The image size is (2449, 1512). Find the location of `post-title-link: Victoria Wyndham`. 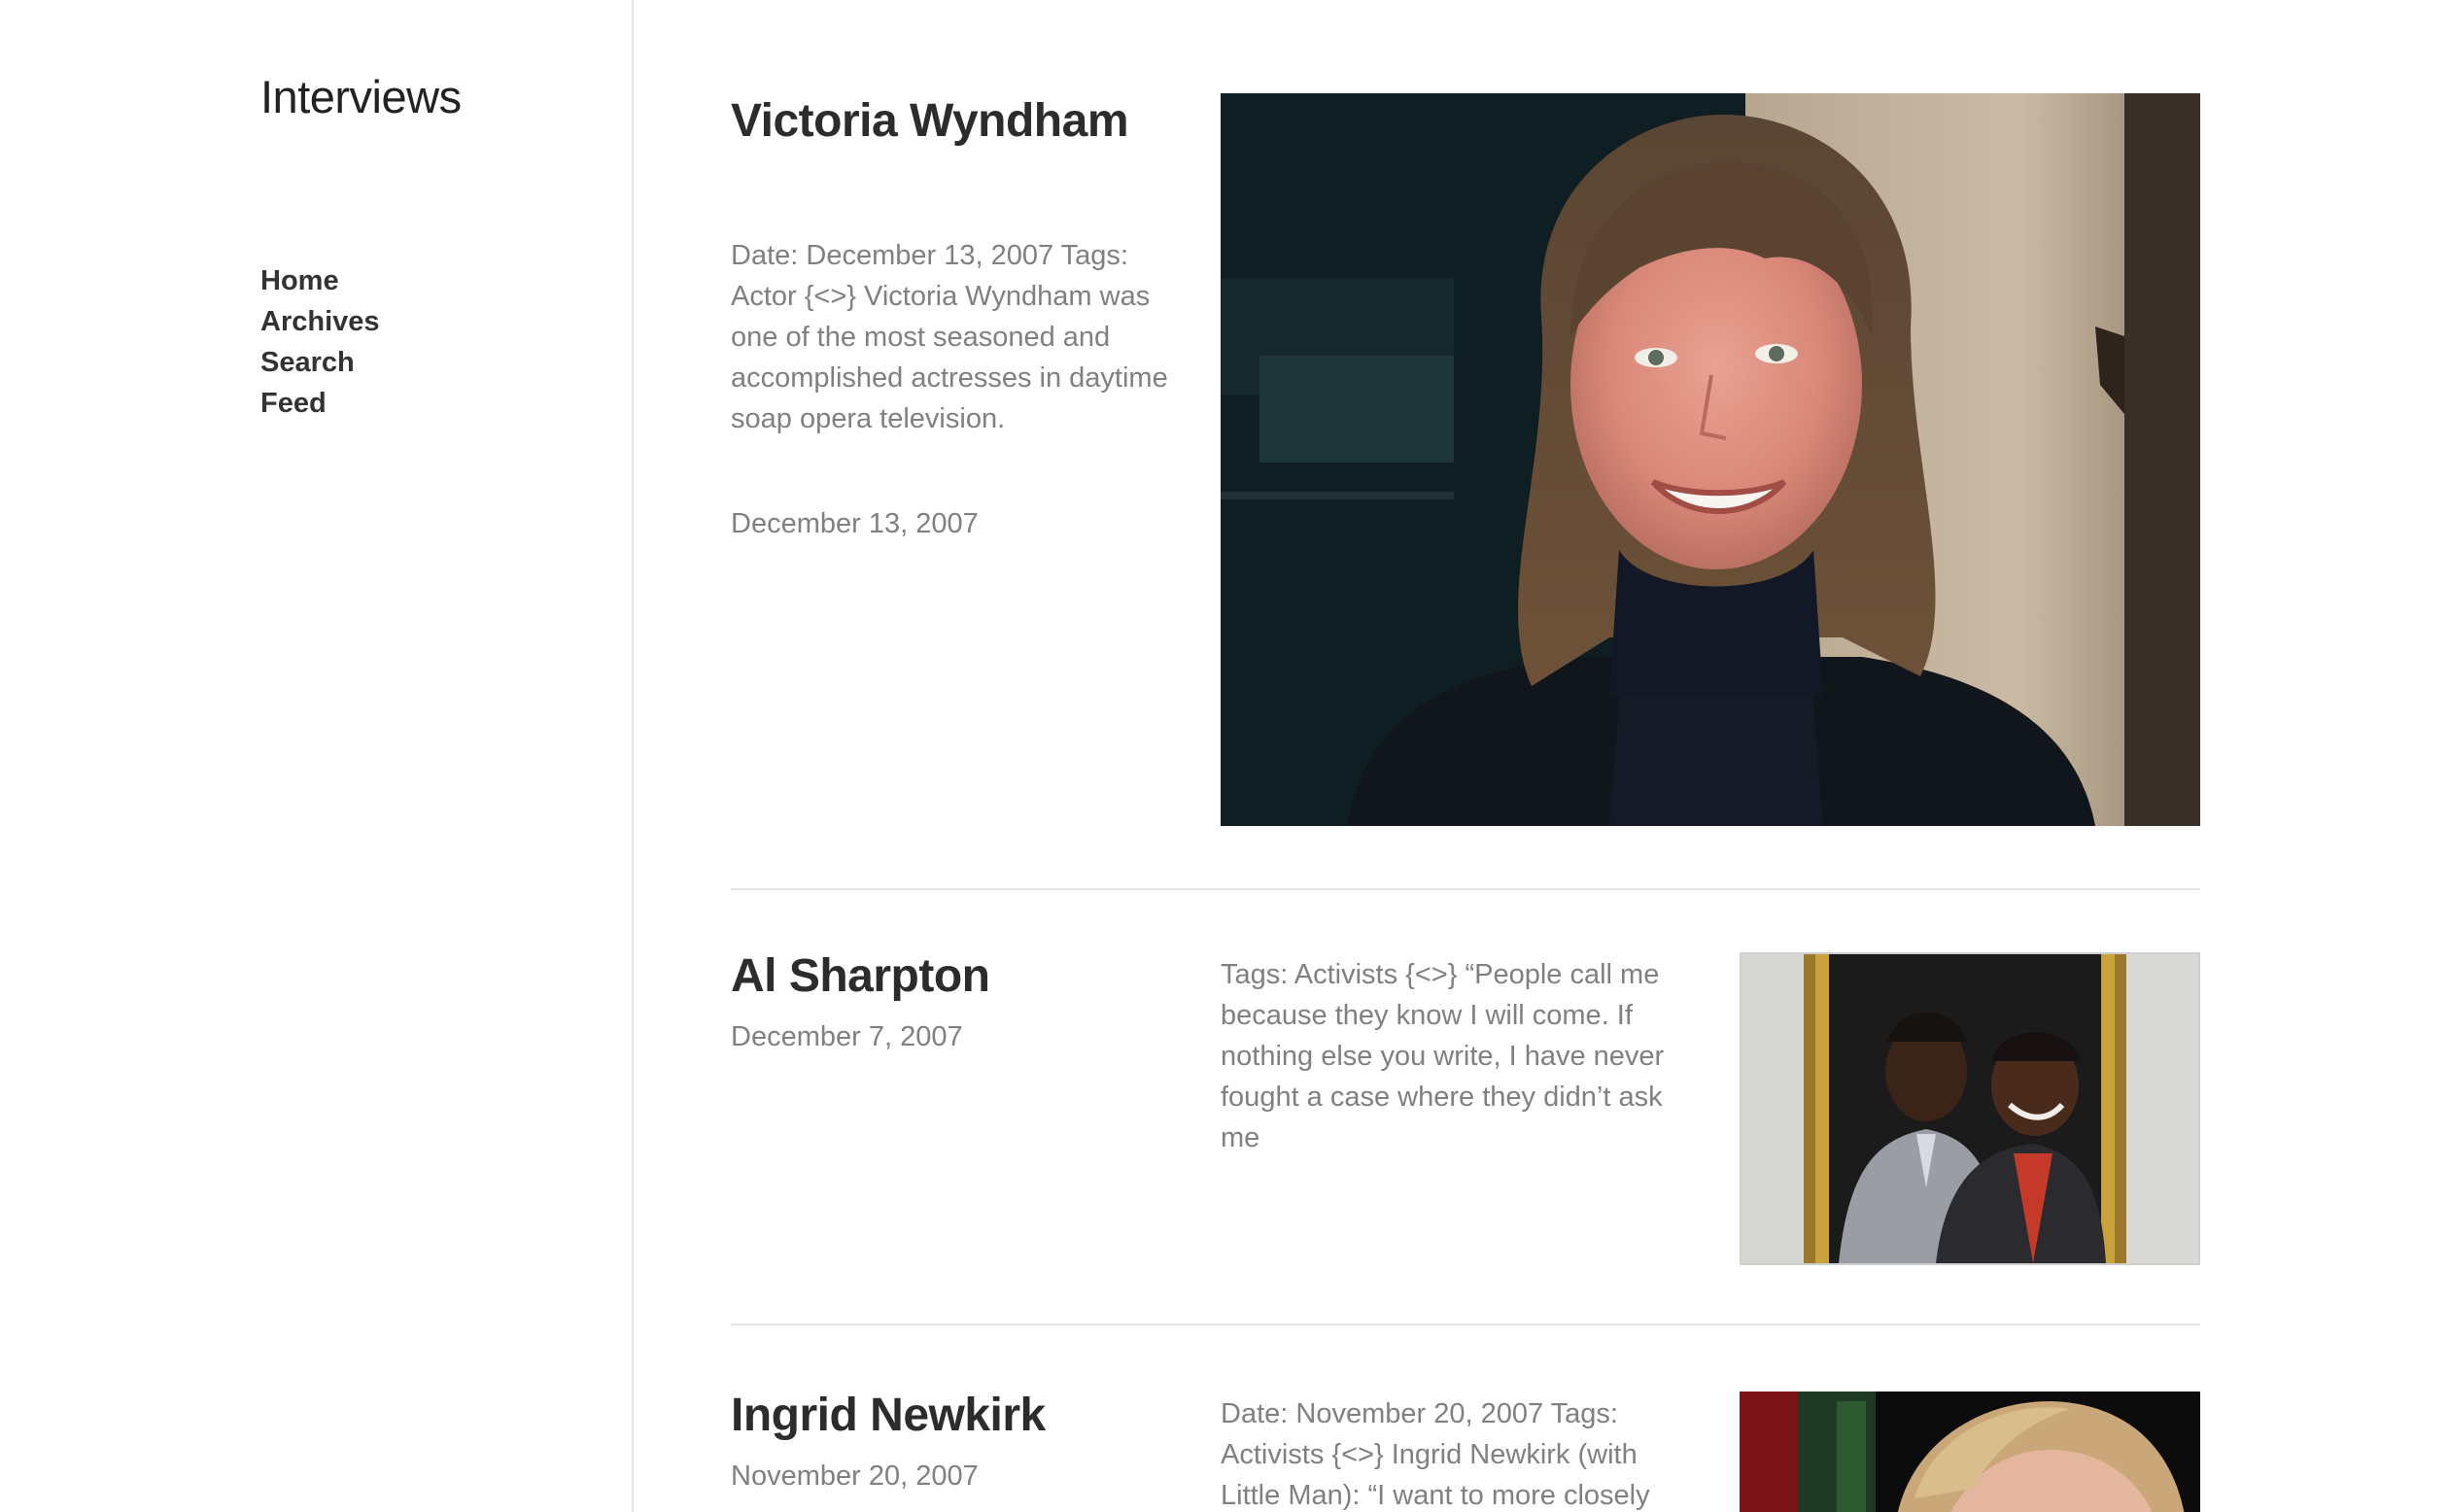

post-title-link: Victoria Wyndham is located at coordinates (930, 121).